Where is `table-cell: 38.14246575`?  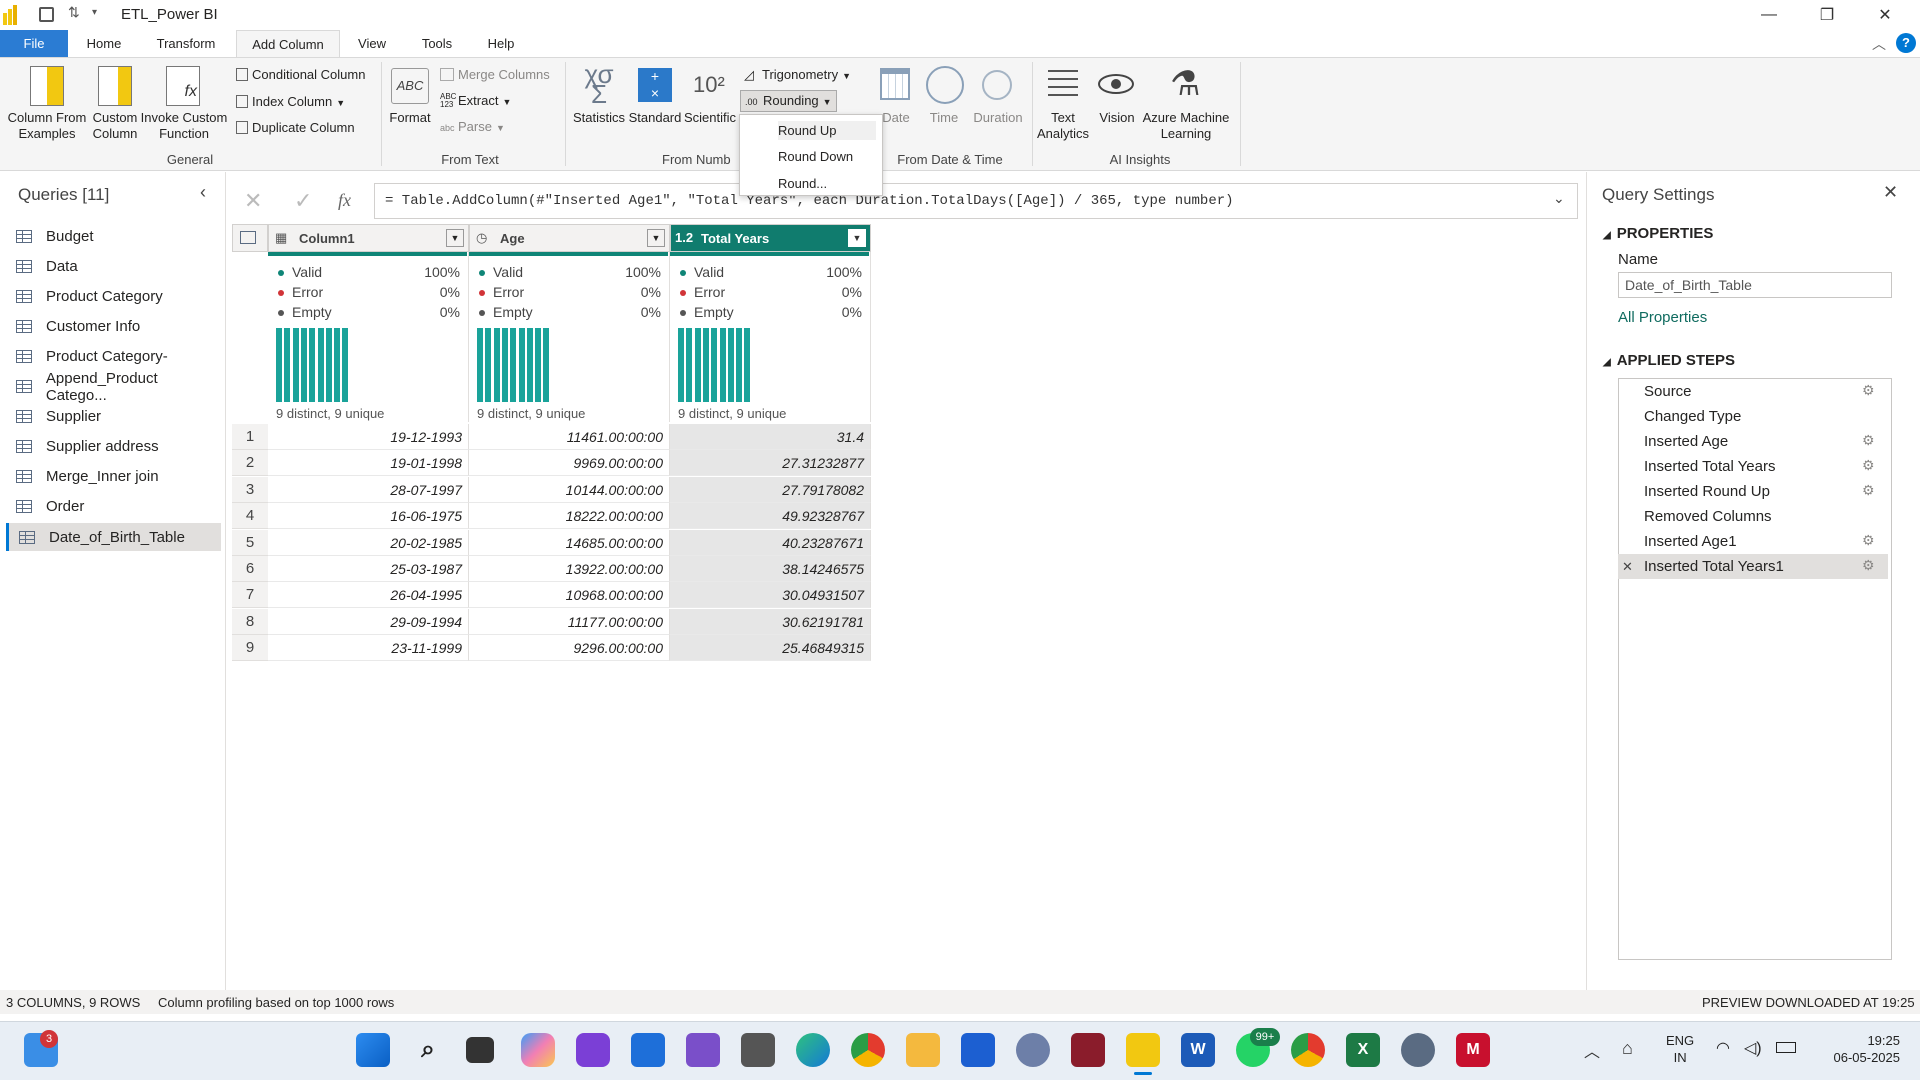 table-cell: 38.14246575 is located at coordinates (770, 569).